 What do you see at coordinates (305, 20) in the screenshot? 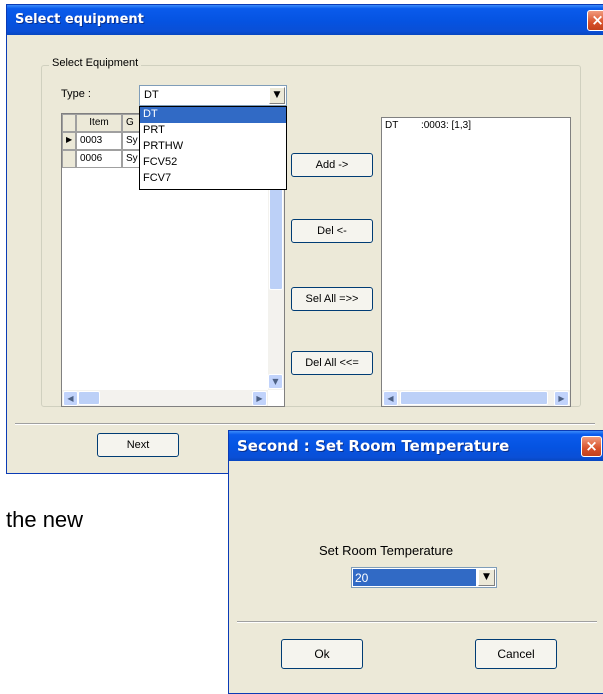
I see `window-title: Select equipment` at bounding box center [305, 20].